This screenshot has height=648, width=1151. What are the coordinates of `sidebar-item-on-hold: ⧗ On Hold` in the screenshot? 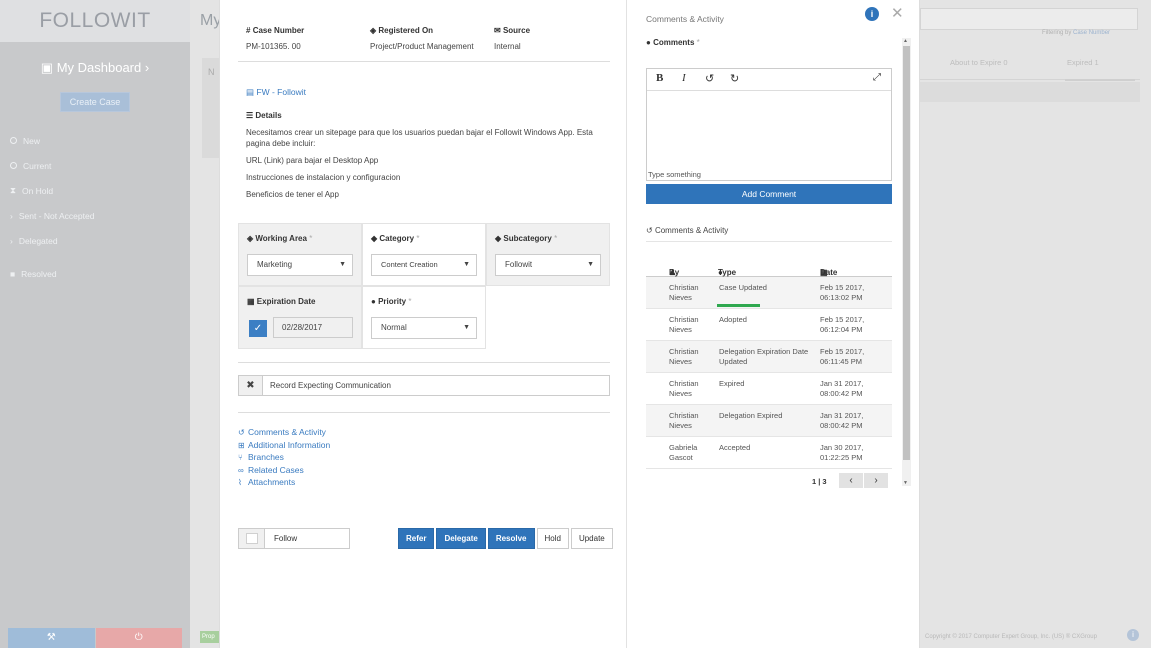 It's located at (95, 190).